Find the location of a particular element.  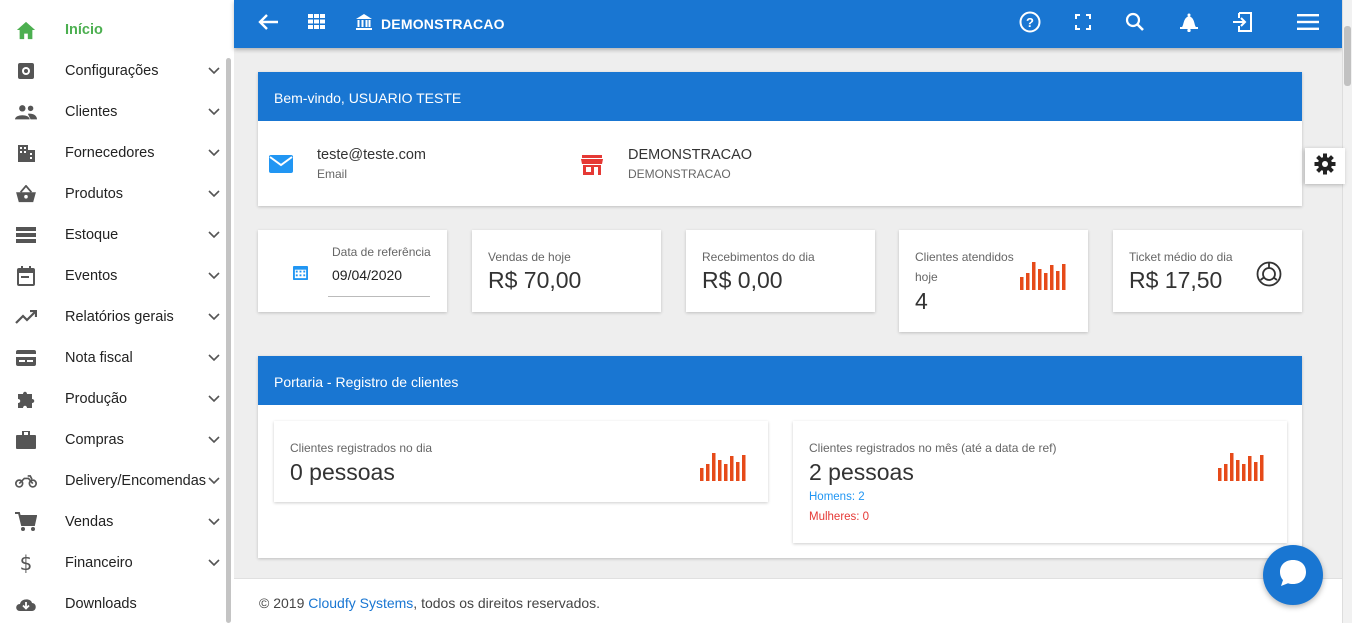

settings-tab-button is located at coordinates (1325, 166).